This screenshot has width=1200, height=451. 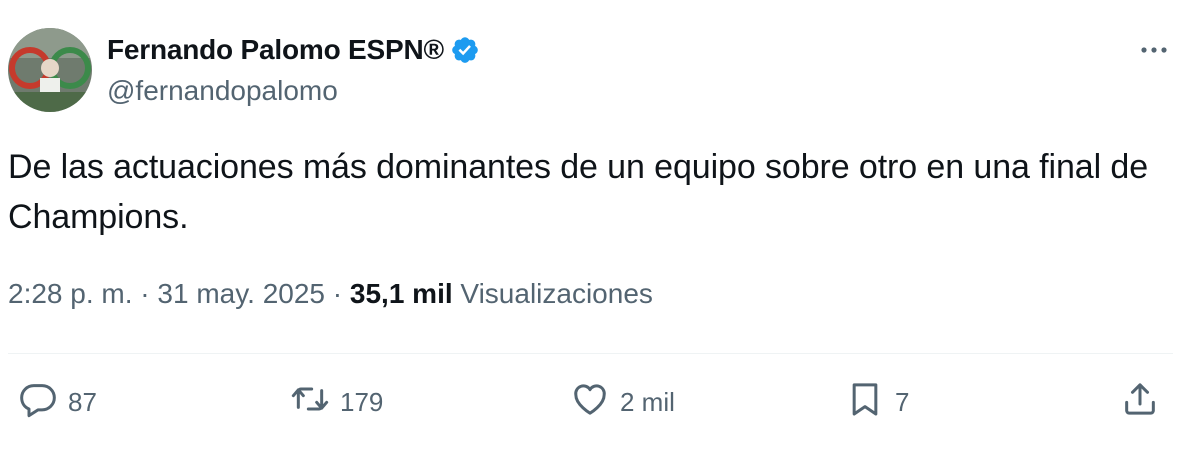 I want to click on heart-icon, so click(x=590, y=402).